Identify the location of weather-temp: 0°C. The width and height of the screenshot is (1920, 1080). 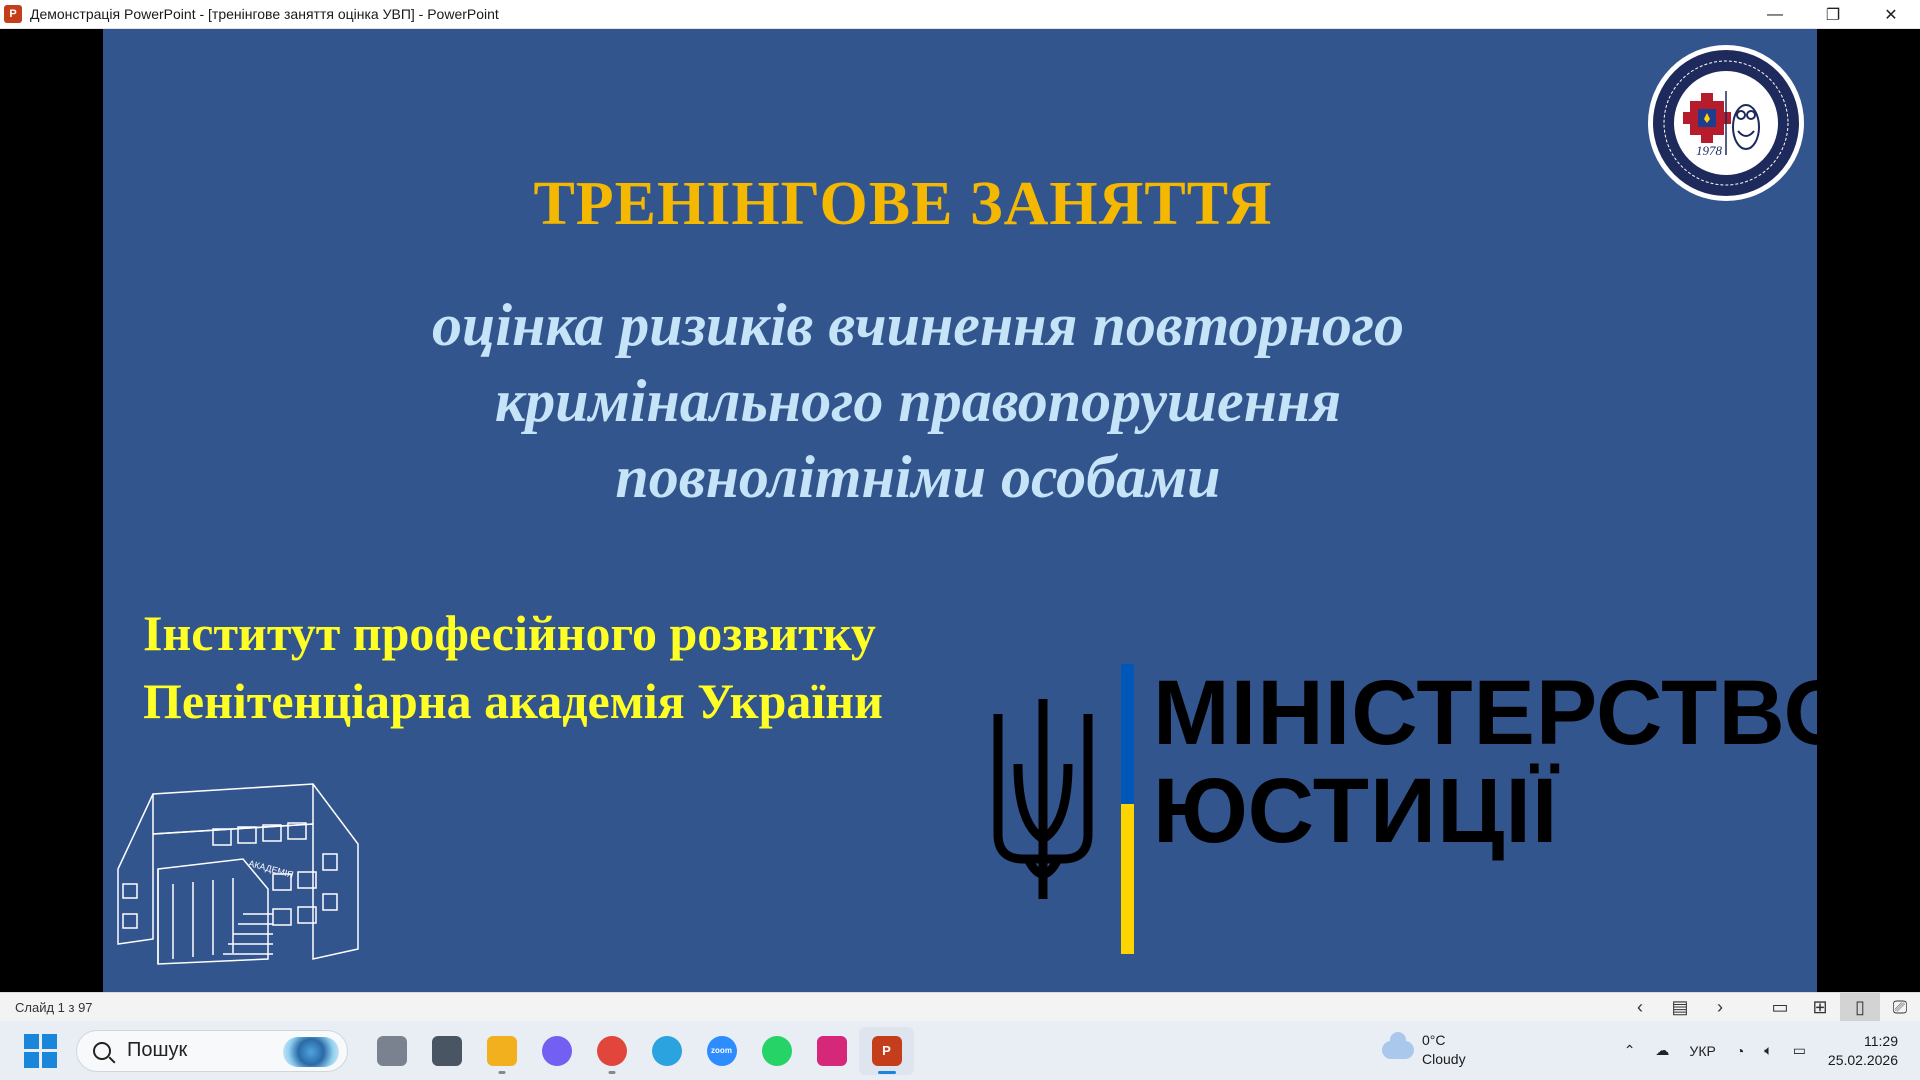
(1434, 1040).